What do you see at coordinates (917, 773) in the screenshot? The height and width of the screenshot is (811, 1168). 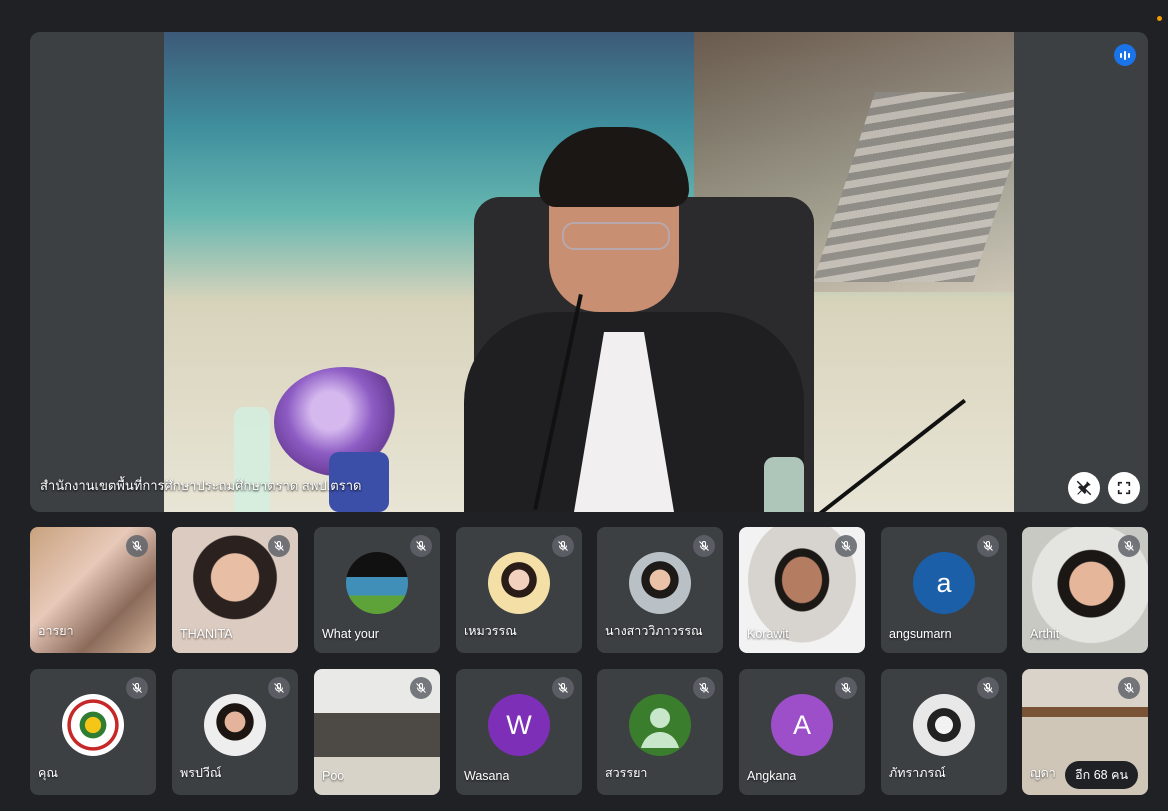 I see `participant-name: ภัทราภรณ์` at bounding box center [917, 773].